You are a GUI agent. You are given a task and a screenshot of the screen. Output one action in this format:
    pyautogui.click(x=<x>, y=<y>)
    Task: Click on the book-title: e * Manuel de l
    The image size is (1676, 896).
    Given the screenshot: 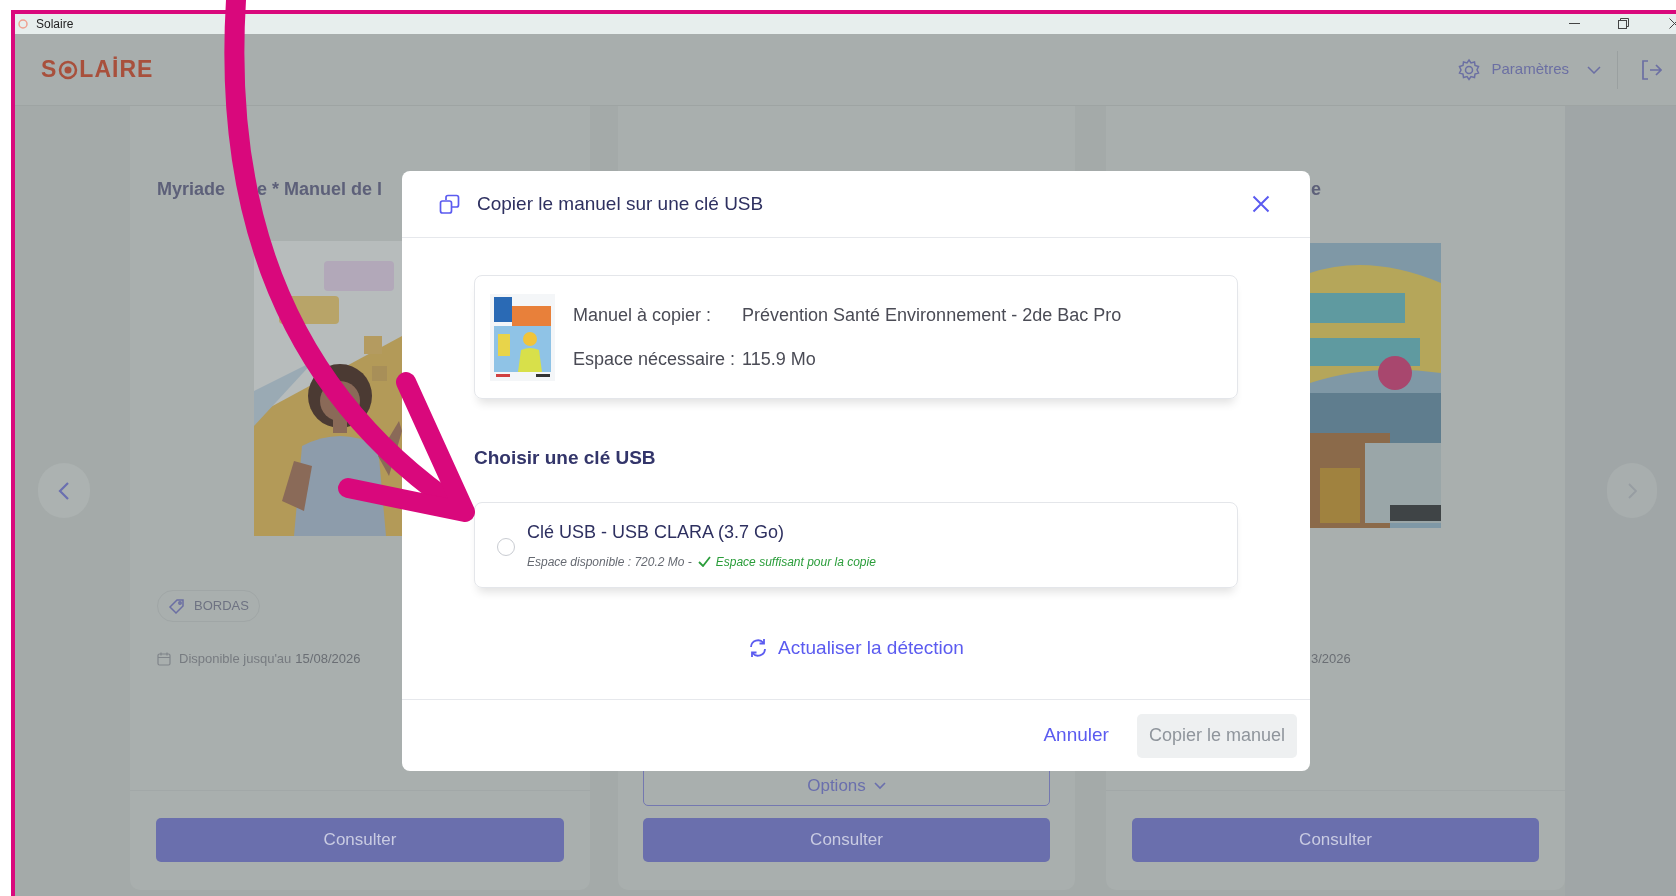 What is the action you would take?
    pyautogui.click(x=320, y=189)
    